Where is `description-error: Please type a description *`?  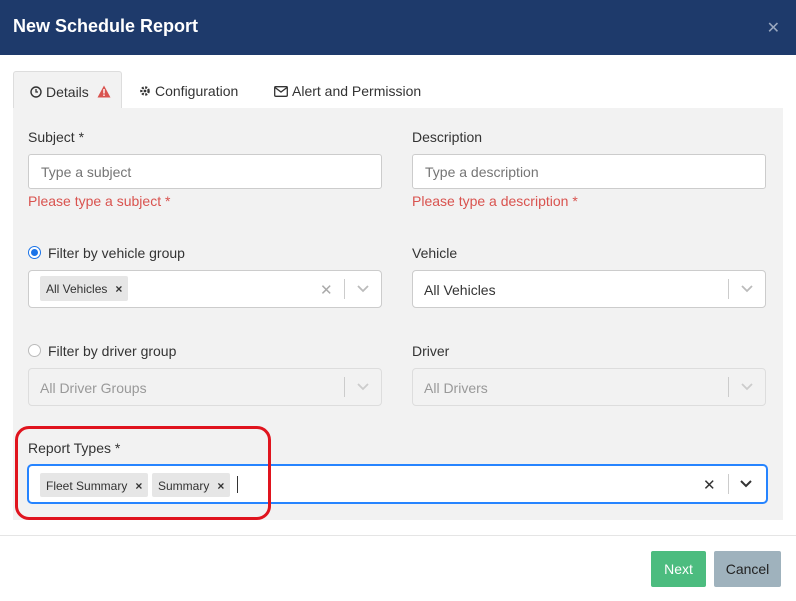 description-error: Please type a description * is located at coordinates (495, 201).